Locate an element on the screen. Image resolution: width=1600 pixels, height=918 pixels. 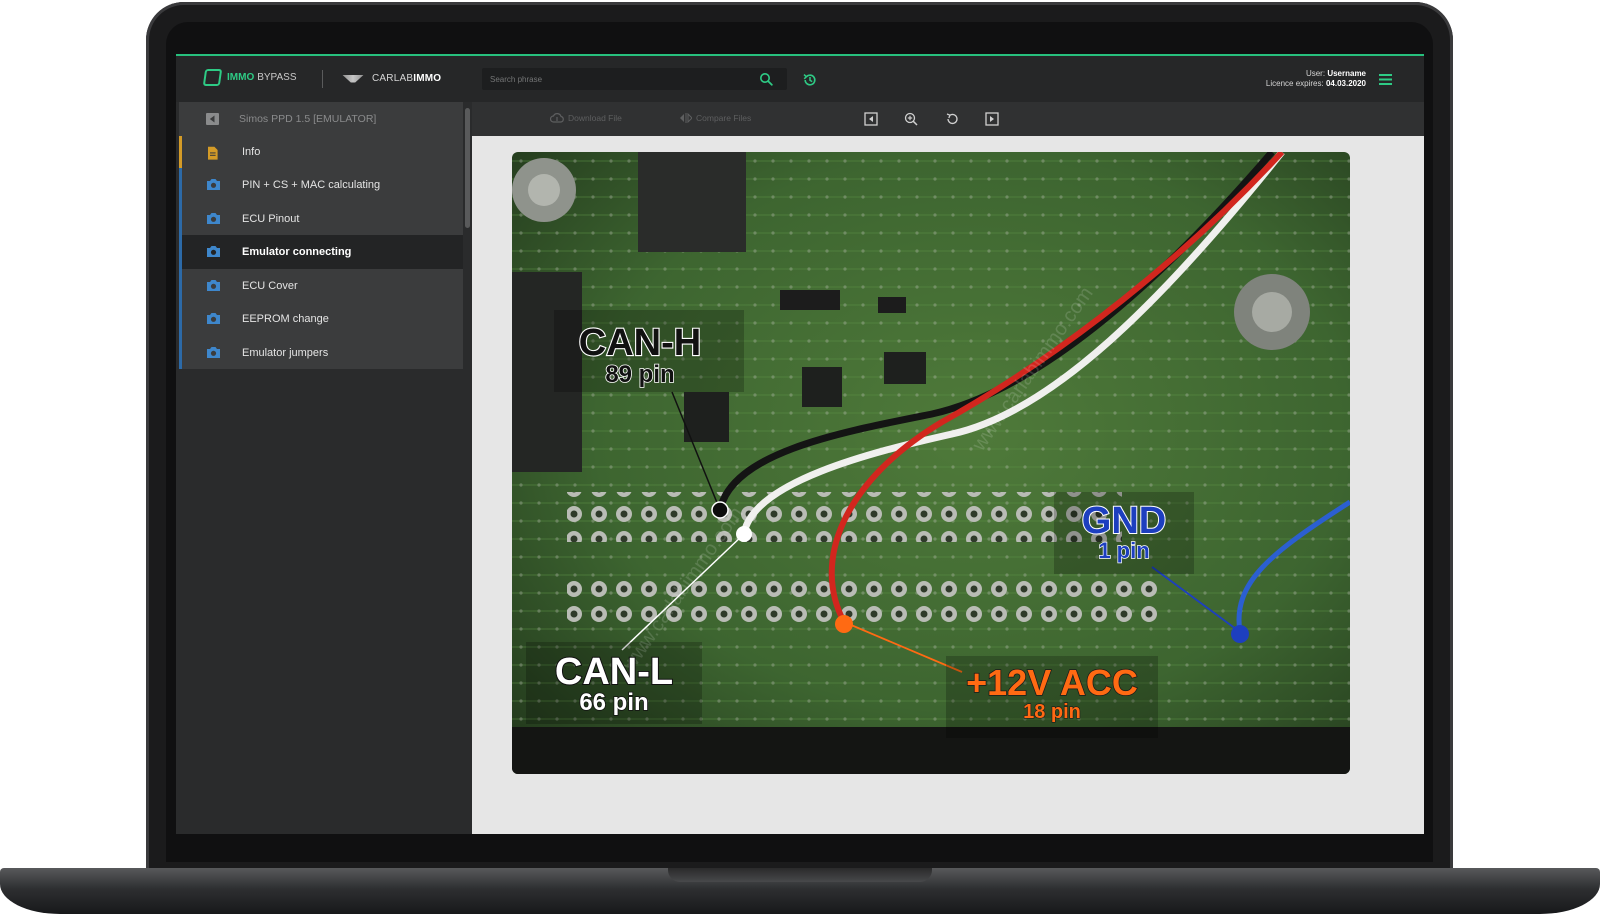
brand-light: CARLAB is located at coordinates (393, 78).